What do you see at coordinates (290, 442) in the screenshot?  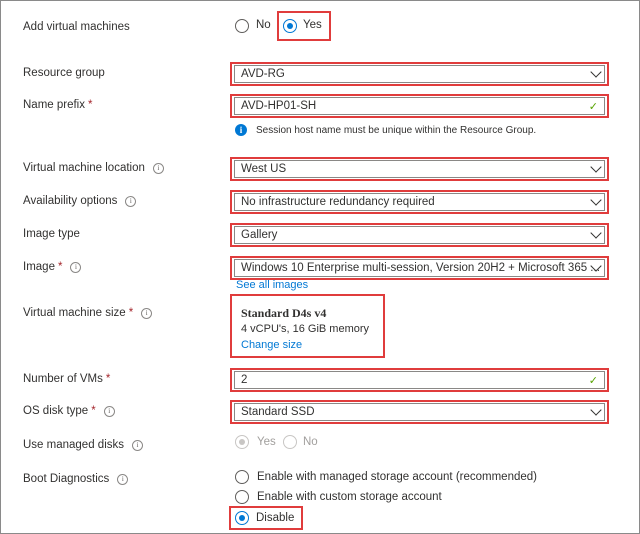 I see `managed-disks-no-radio` at bounding box center [290, 442].